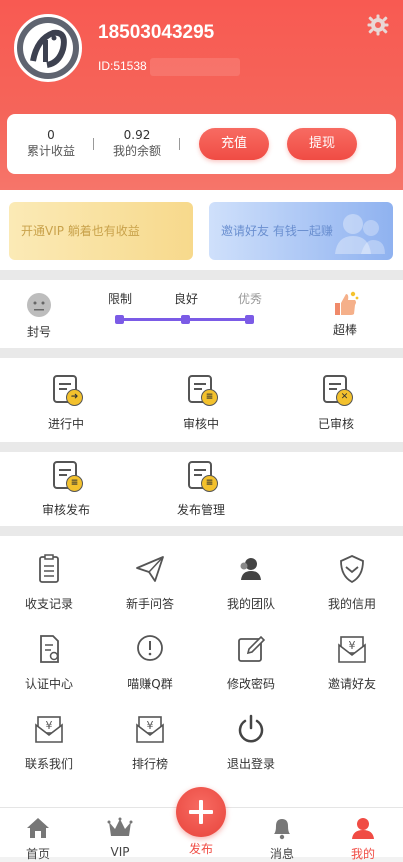 Image resolution: width=403 pixels, height=862 pixels. Describe the element at coordinates (200, 510) in the screenshot. I see `tile-label: 发布管理` at that location.